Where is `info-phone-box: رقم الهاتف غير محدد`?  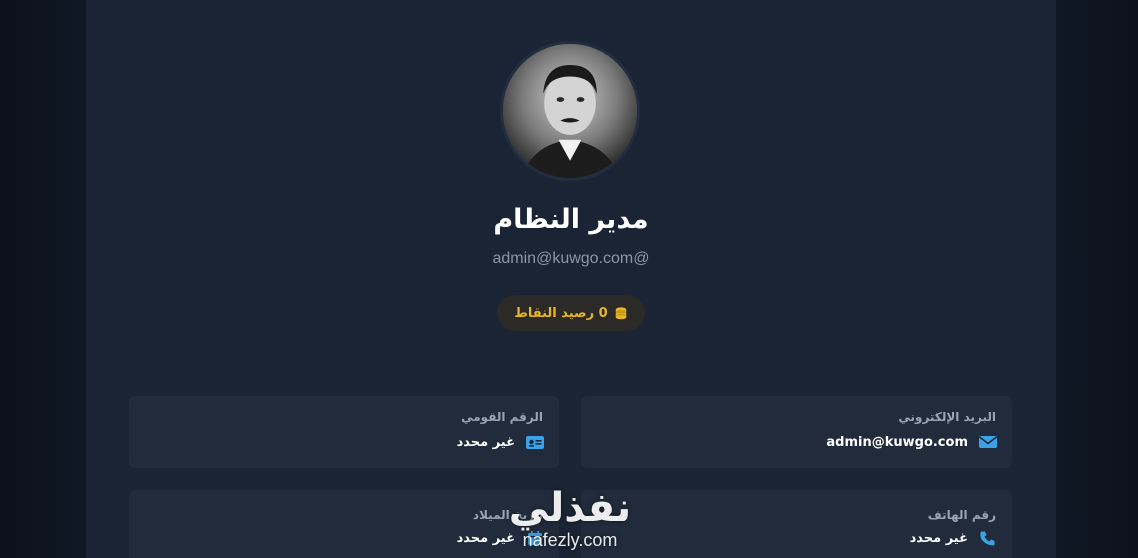 info-phone-box: رقم الهاتف غير محدد is located at coordinates (796, 524).